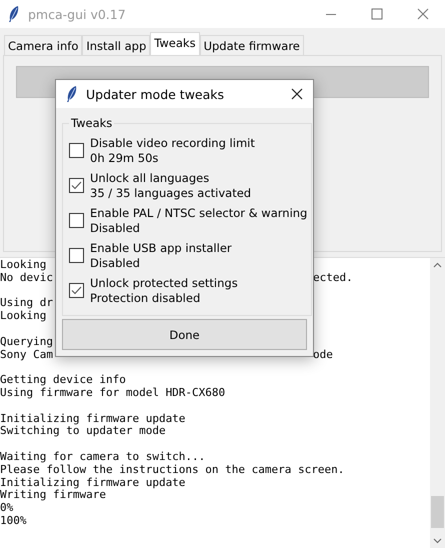  Describe the element at coordinates (26, 303) in the screenshot. I see `log-line: Using dr` at that location.